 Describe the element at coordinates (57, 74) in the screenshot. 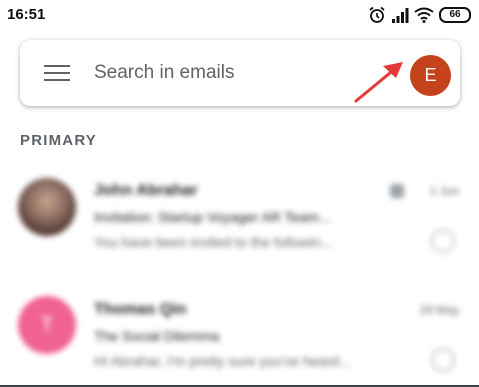

I see `hamburger-menu-icon` at that location.